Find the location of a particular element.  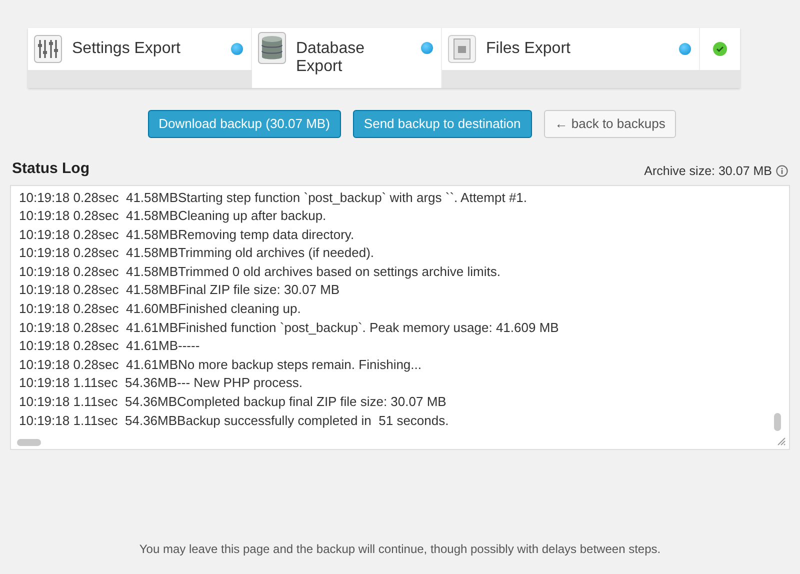

log-line: 10:19:18 0.28sec 41.58MBTrimmed 0 old archives based on settings archive limits. is located at coordinates (259, 271).